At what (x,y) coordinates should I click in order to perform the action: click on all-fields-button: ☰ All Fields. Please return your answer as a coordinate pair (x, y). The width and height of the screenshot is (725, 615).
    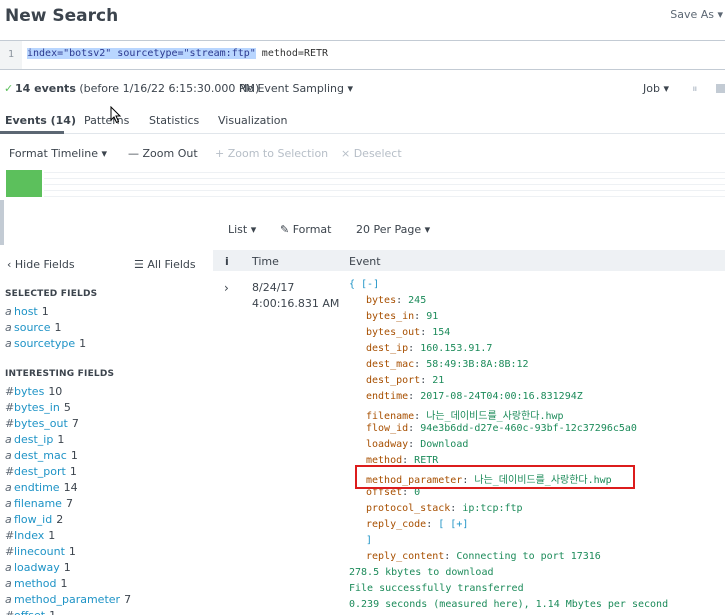
    Looking at the image, I should click on (165, 264).